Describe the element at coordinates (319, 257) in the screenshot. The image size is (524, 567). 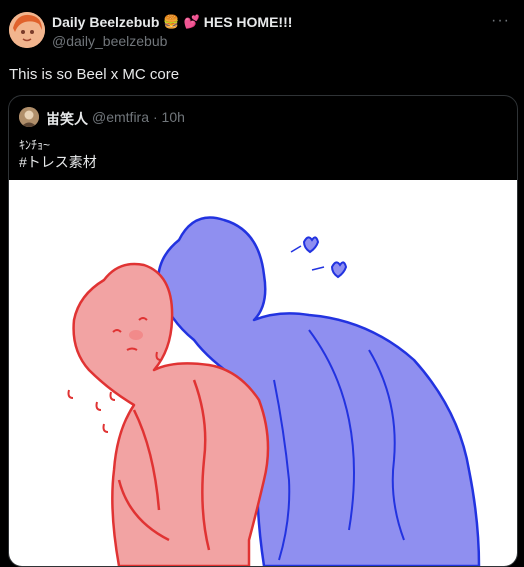
I see `heart-doodles-icon` at that location.